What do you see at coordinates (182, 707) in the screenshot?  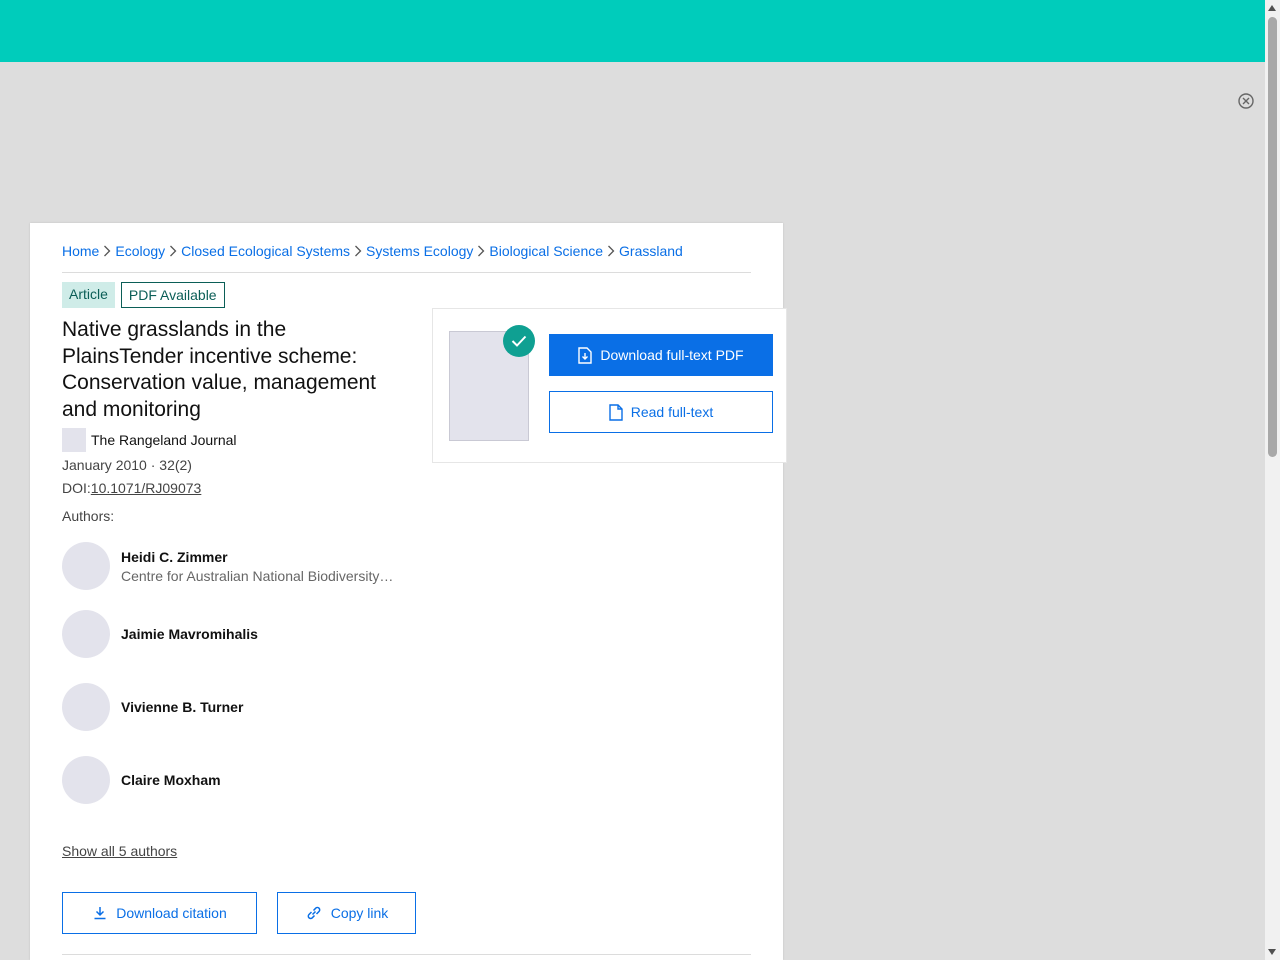 I see `author-name: Vivienne B. Turner` at bounding box center [182, 707].